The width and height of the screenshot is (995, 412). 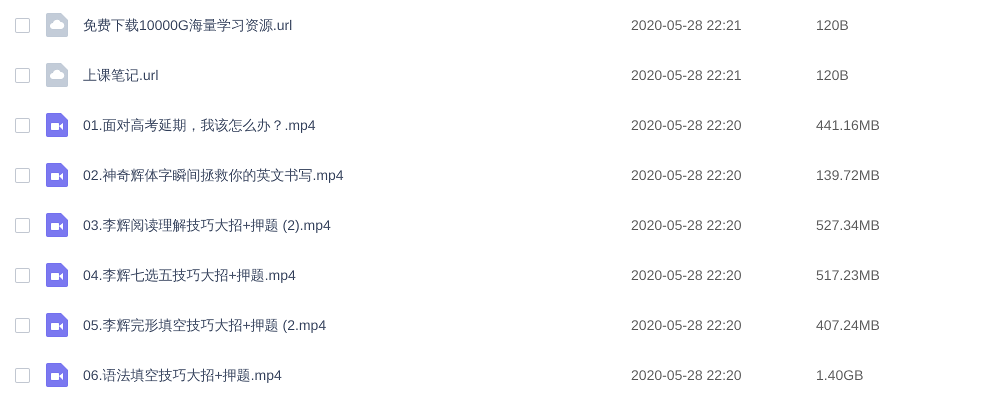 I want to click on file-size: 517.23MB, so click(x=848, y=275).